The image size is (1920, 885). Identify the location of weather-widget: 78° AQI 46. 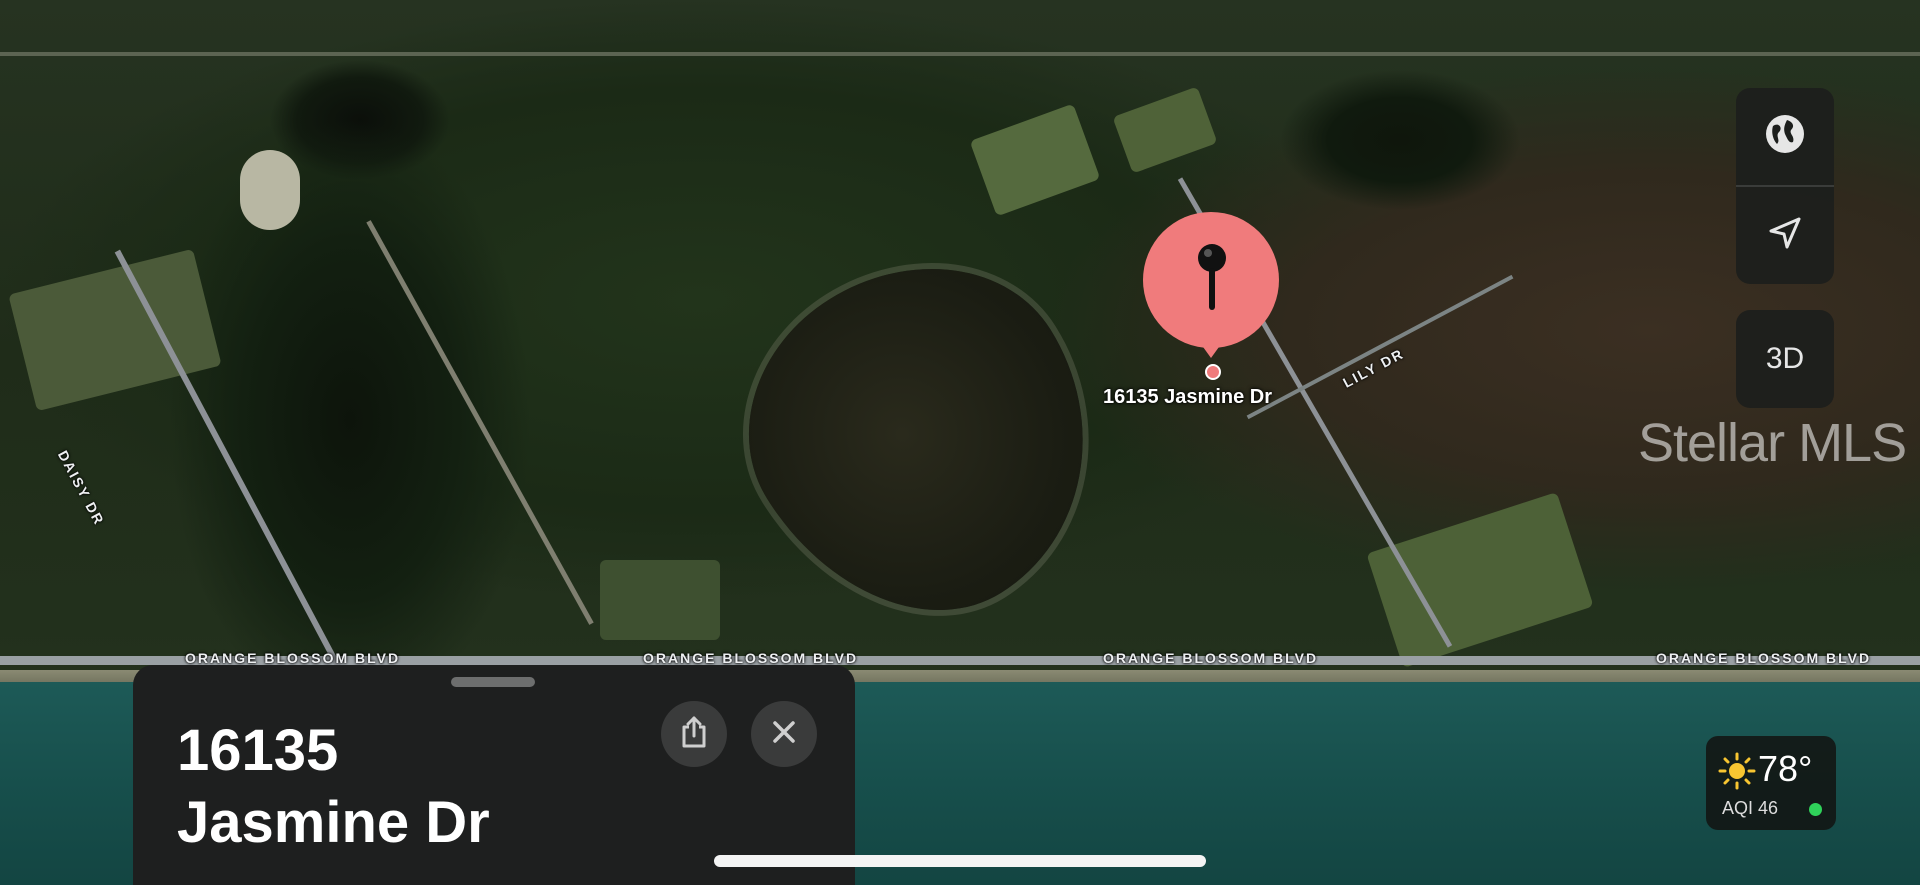
(1771, 783).